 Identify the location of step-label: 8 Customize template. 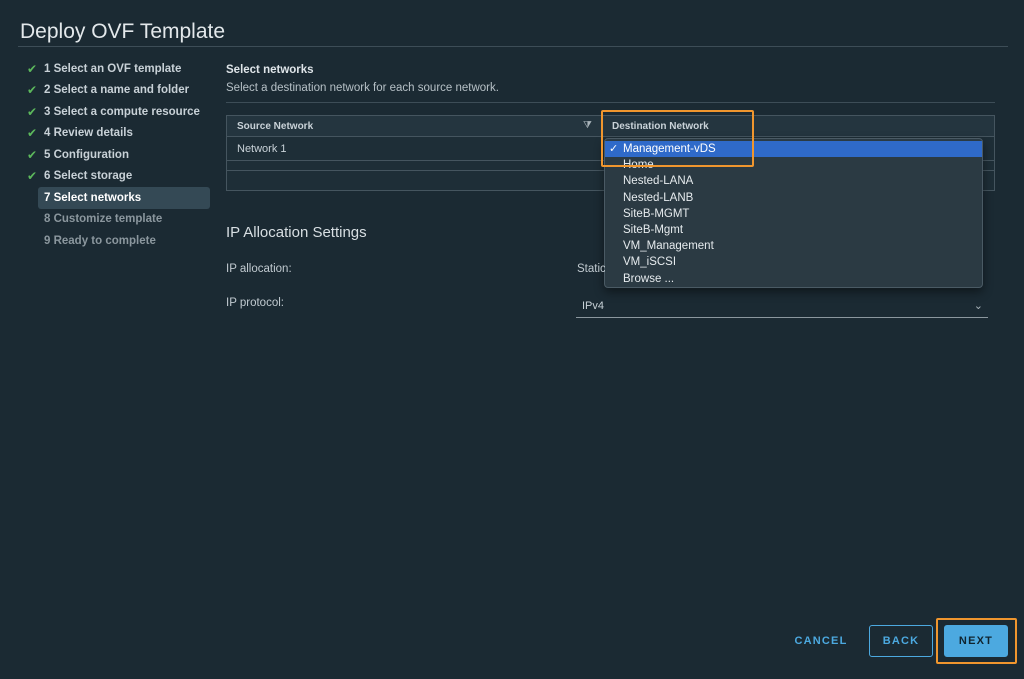
(103, 219).